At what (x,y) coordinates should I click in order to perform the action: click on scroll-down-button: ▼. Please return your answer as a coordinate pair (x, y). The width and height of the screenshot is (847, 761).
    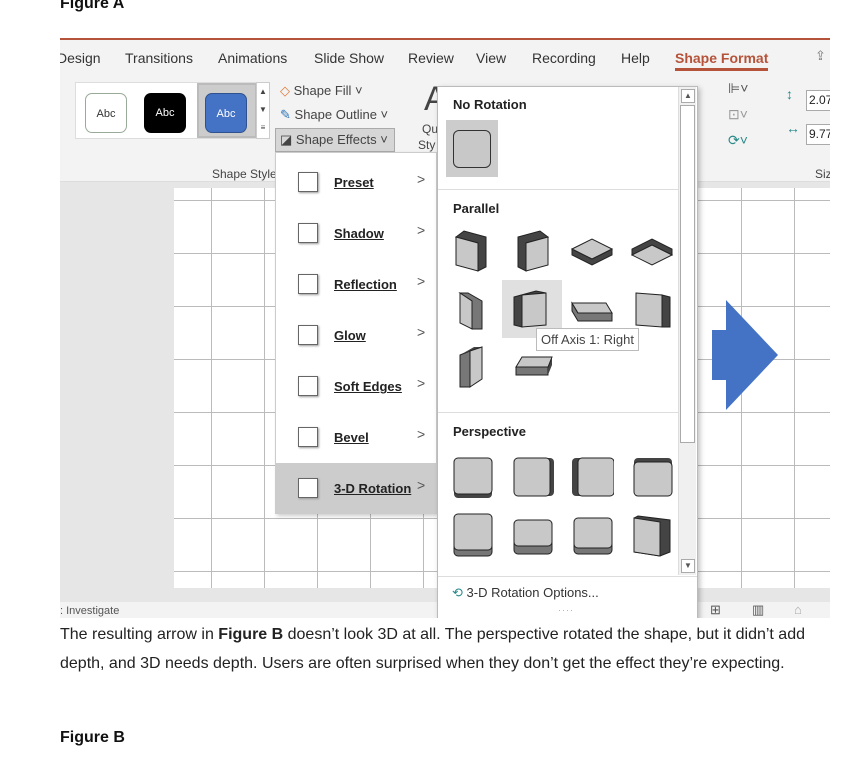
    Looking at the image, I should click on (688, 566).